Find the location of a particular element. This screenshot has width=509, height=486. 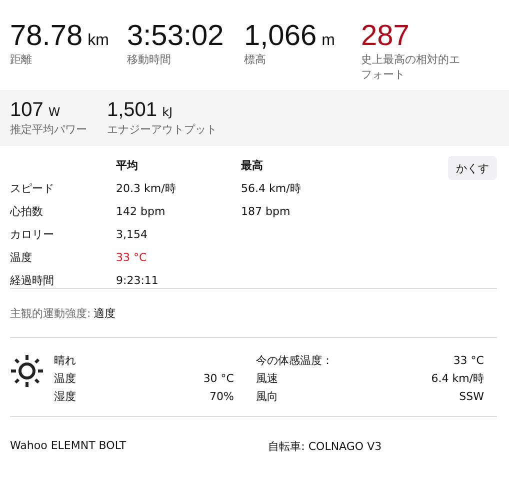

row-label: 経過時間 is located at coordinates (32, 280).